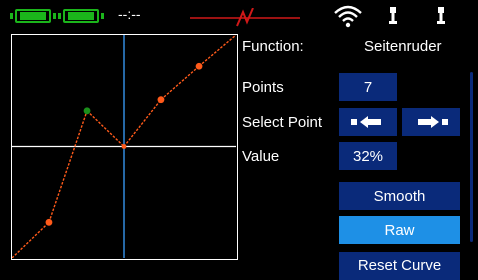 Image resolution: width=478 pixels, height=280 pixels. I want to click on next-point-button, so click(431, 122).